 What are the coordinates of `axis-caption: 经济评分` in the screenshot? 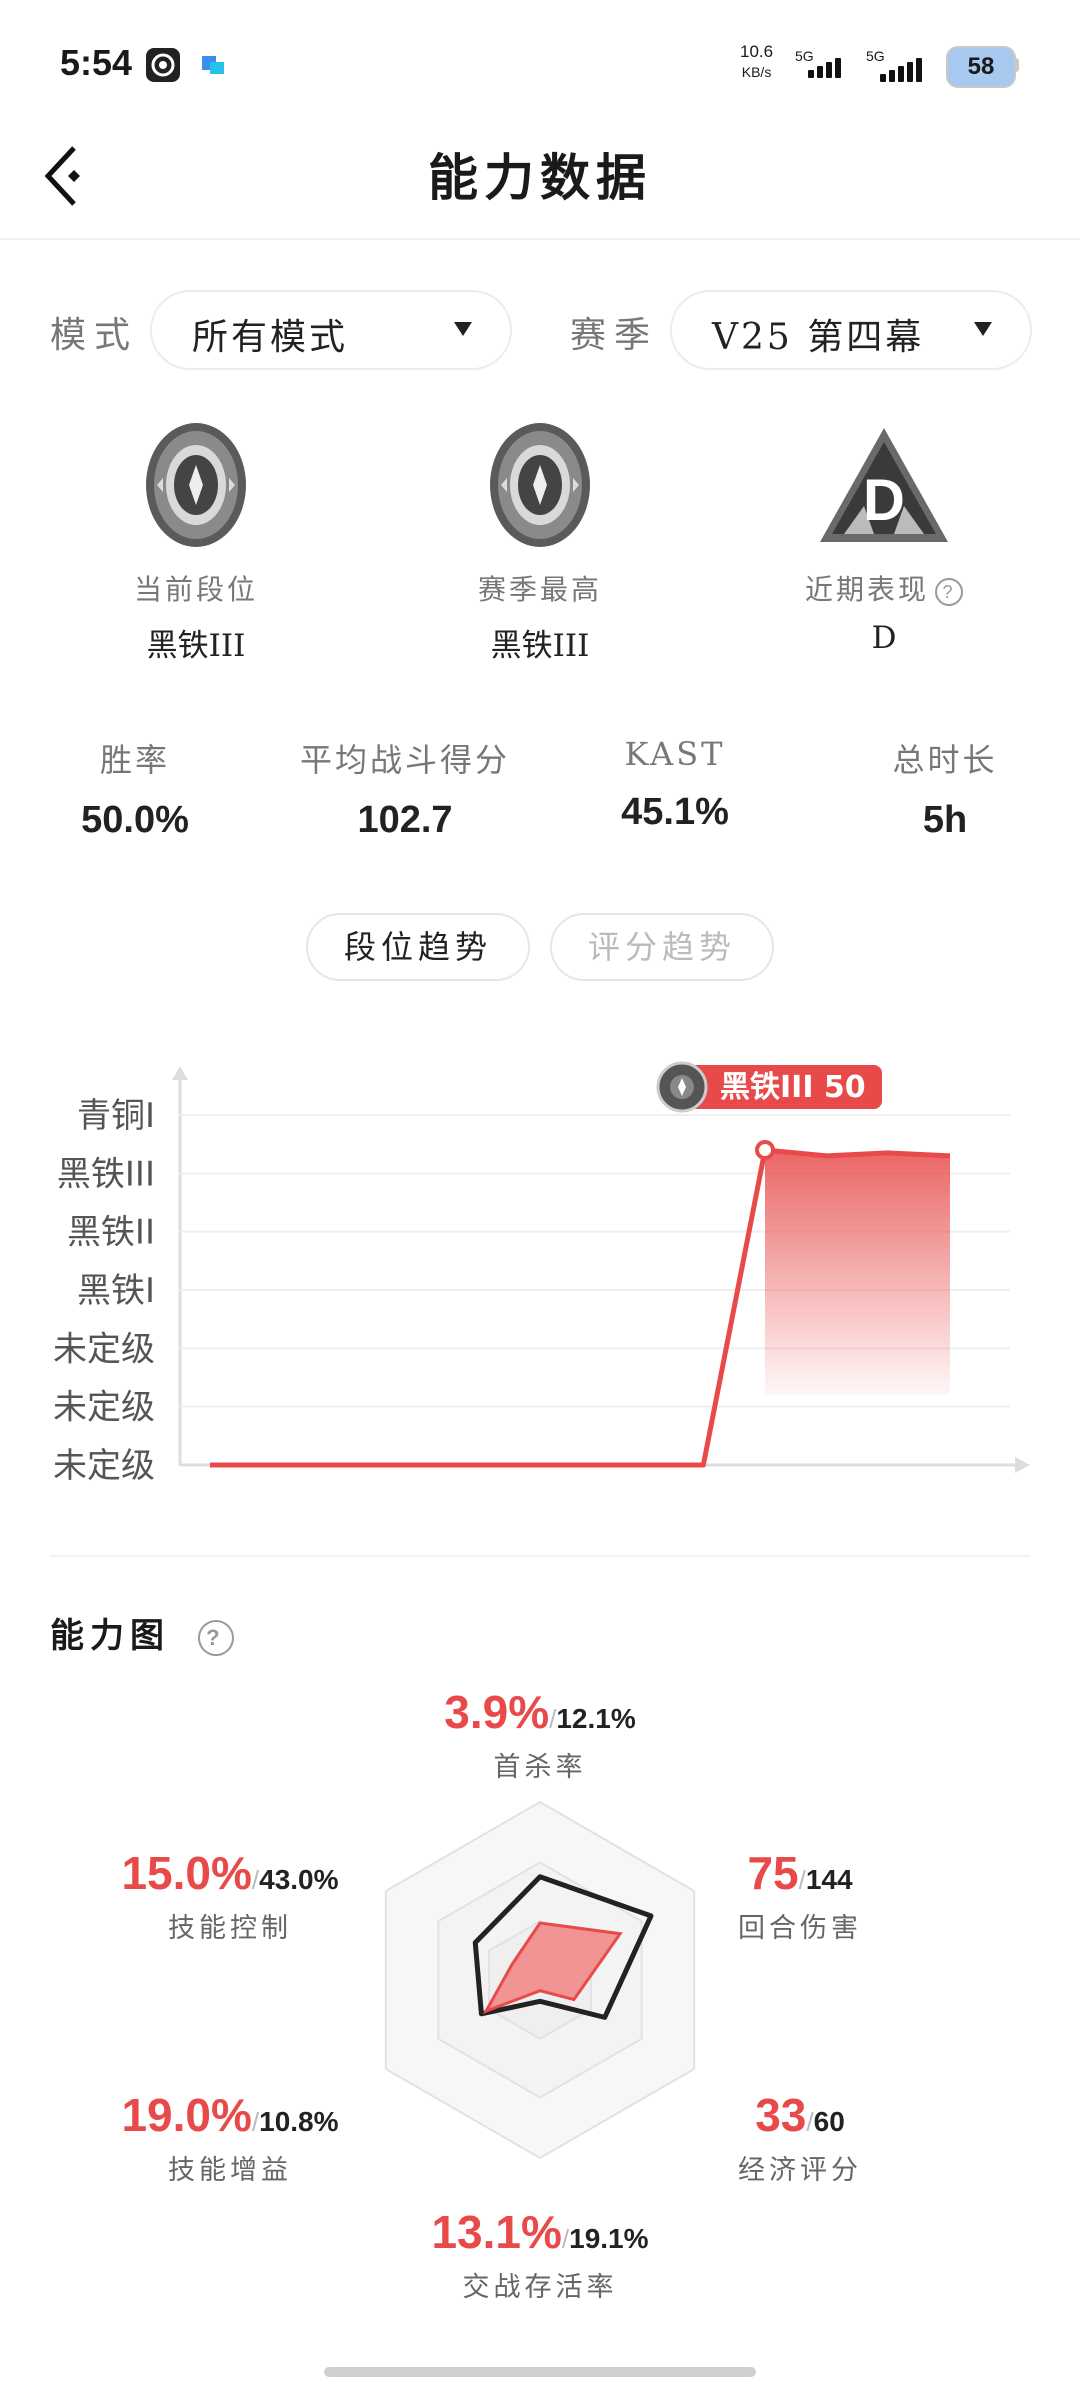 It's located at (800, 2170).